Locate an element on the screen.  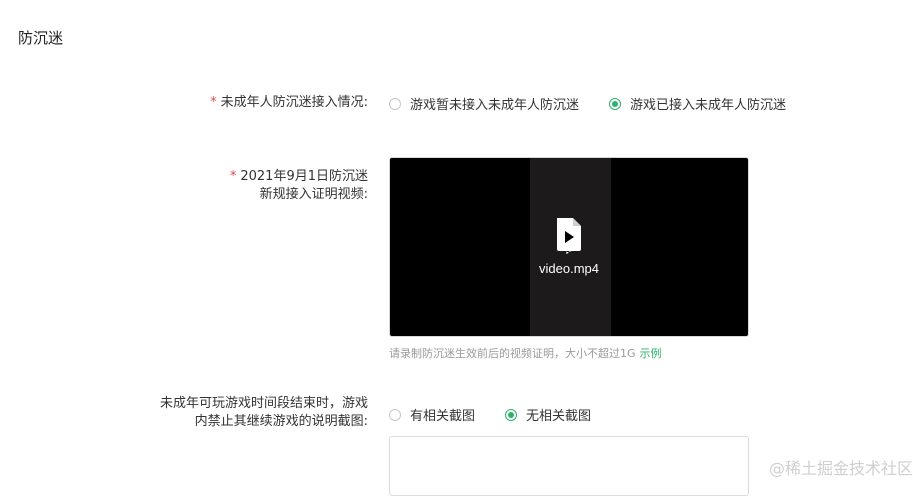
example-link: 示例 is located at coordinates (651, 353).